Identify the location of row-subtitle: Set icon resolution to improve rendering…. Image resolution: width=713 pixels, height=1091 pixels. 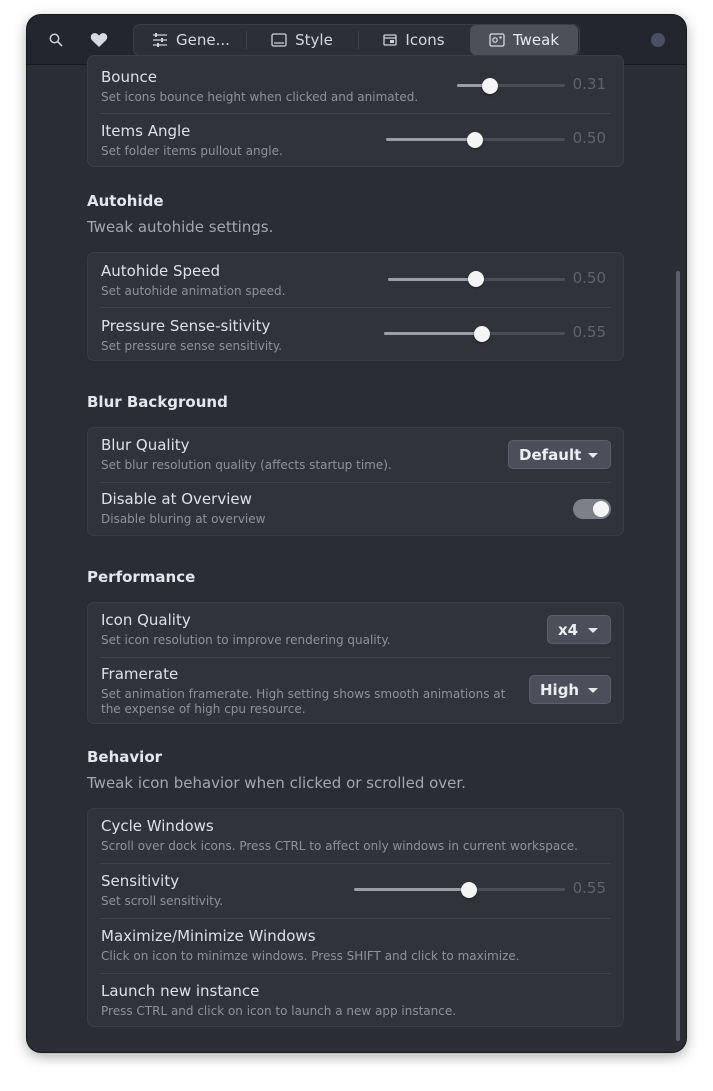
(246, 640).